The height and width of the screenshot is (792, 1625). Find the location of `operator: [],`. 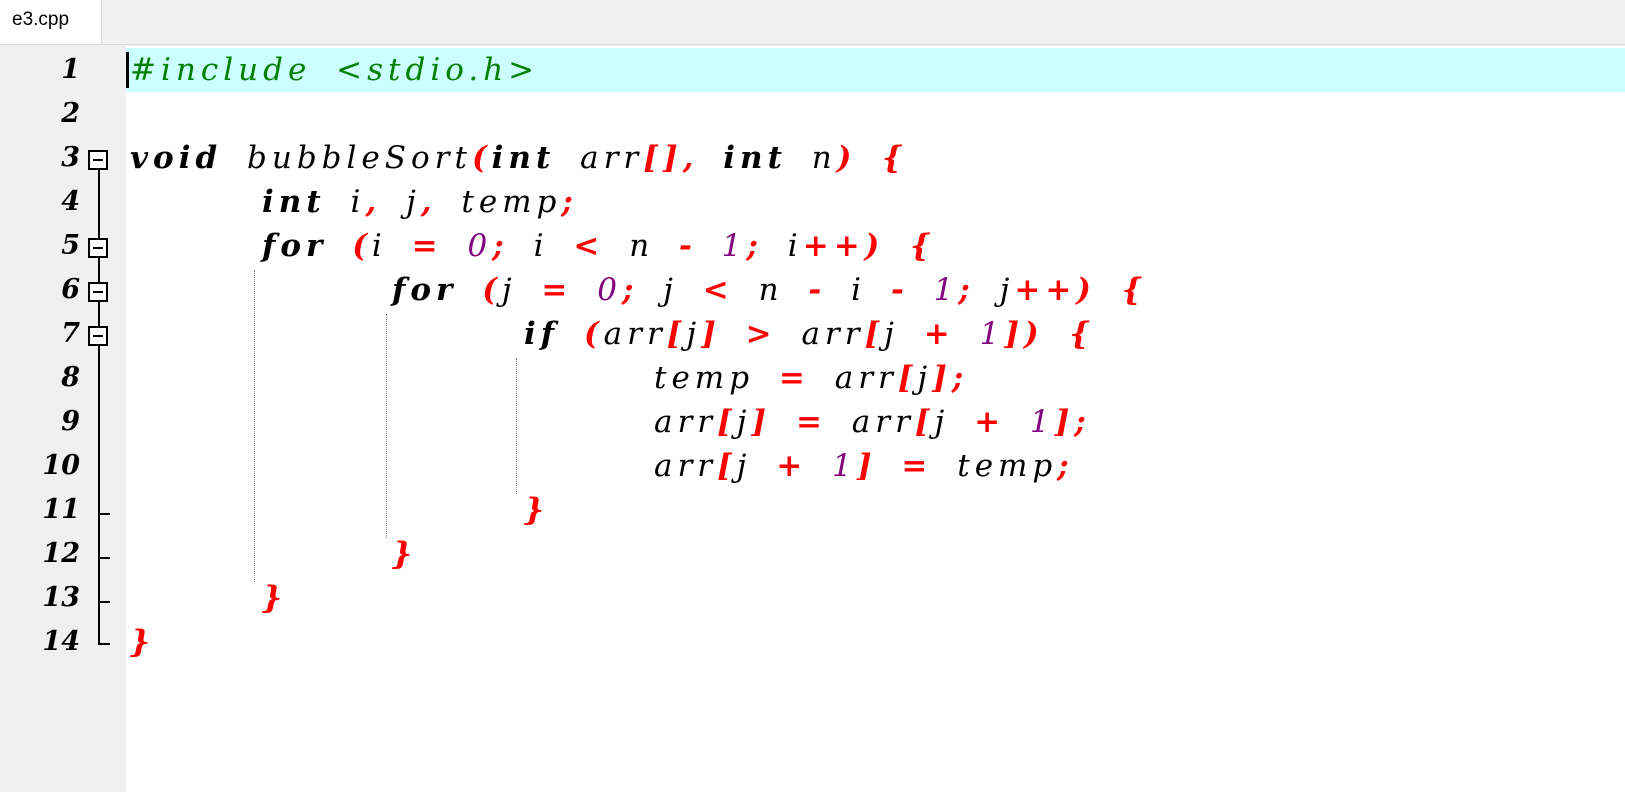

operator: [], is located at coordinates (671, 158).